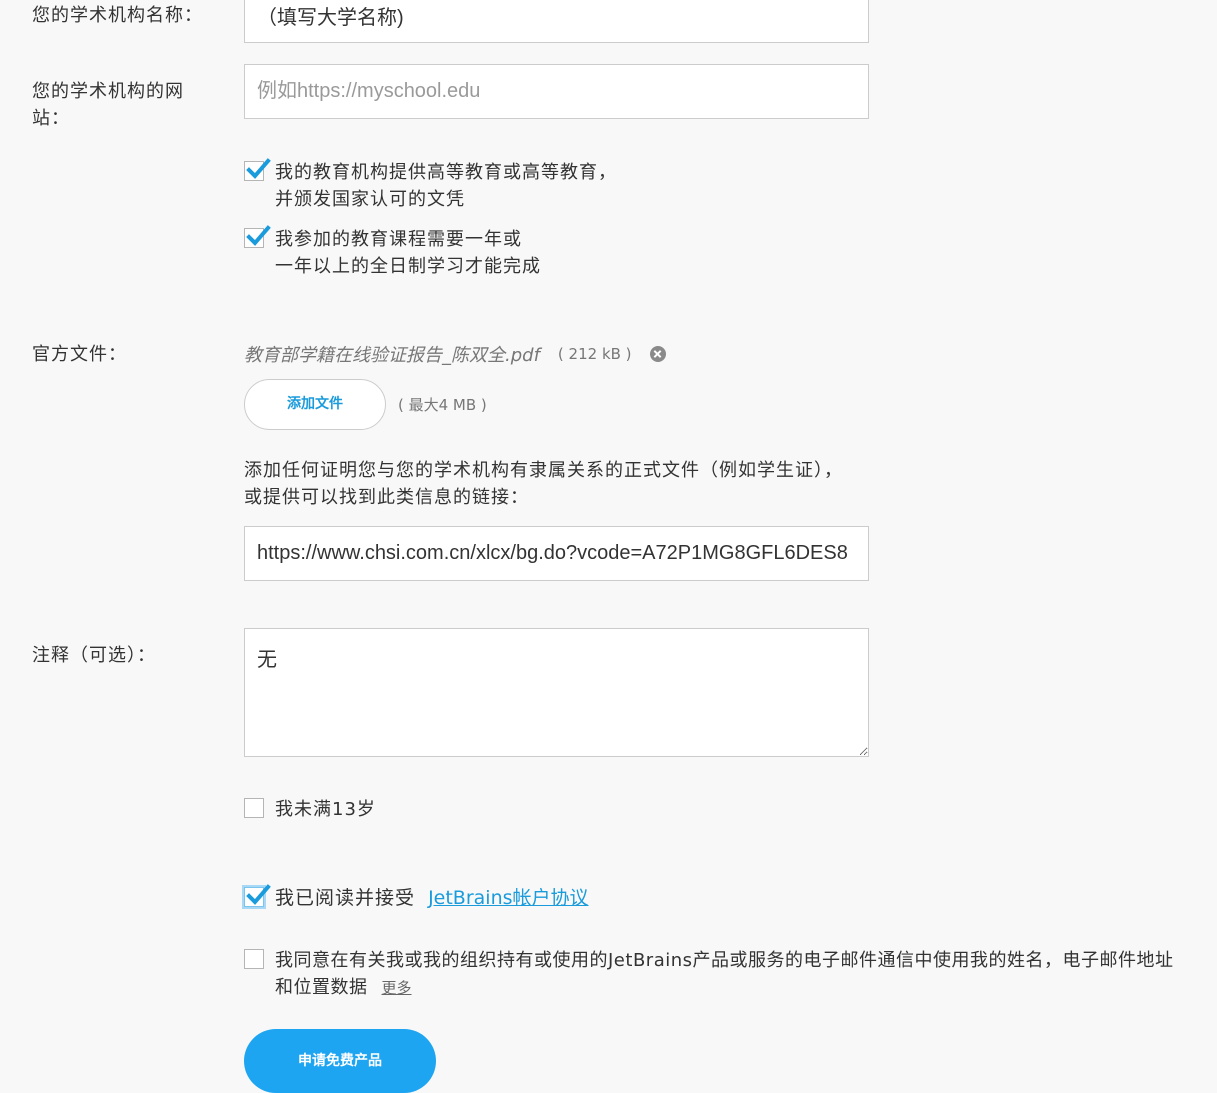 This screenshot has width=1217, height=1093. What do you see at coordinates (315, 404) in the screenshot?
I see `add-file-button: 添加文件` at bounding box center [315, 404].